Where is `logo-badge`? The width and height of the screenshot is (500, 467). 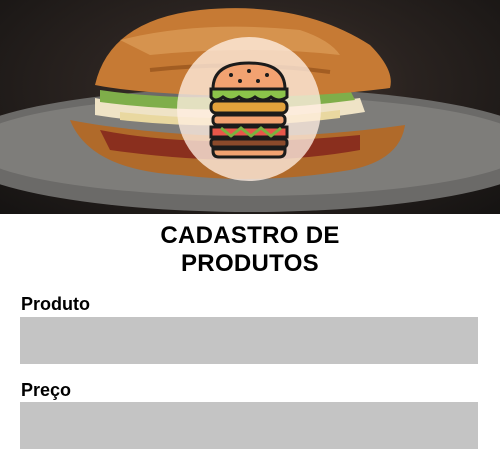 logo-badge is located at coordinates (249, 109).